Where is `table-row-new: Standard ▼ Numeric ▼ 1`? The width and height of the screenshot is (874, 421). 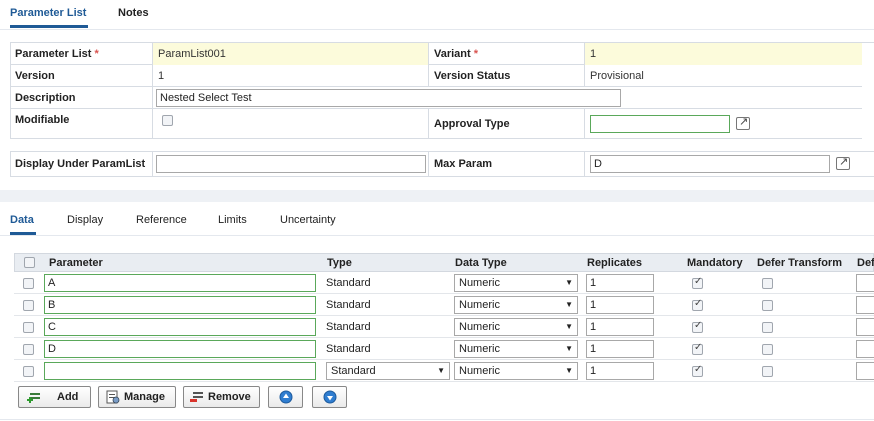 table-row-new: Standard ▼ Numeric ▼ 1 is located at coordinates (444, 371).